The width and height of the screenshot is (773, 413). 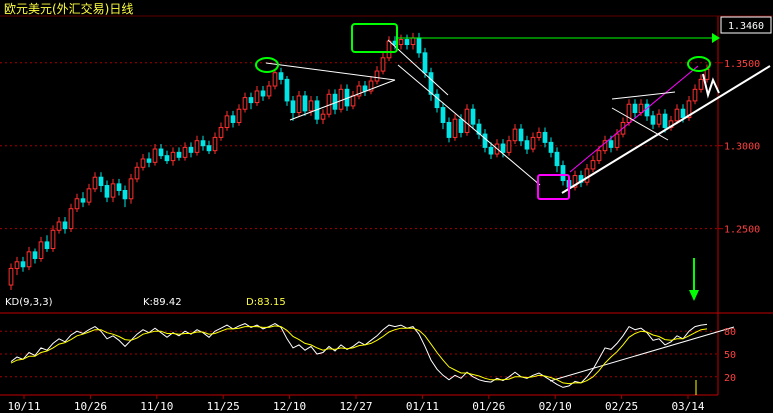 I want to click on date-tick-label: 10/11, so click(x=23, y=406).